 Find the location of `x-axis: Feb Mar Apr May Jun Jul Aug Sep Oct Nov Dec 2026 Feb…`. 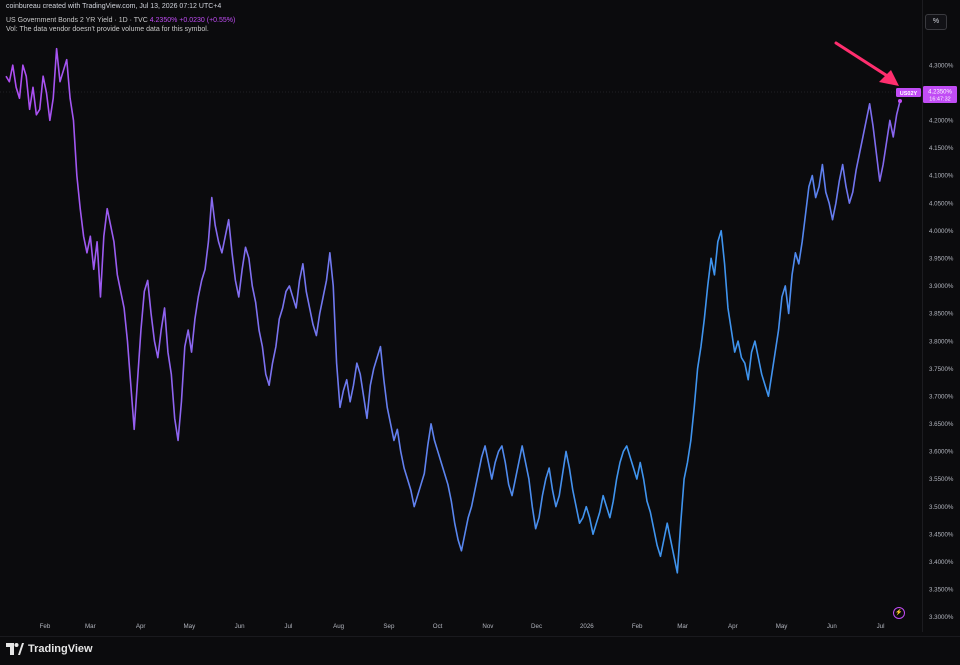

x-axis: Feb Mar Apr May Jun Jul Aug Sep Oct Nov Dec 2026 Feb… is located at coordinates (462, 626).